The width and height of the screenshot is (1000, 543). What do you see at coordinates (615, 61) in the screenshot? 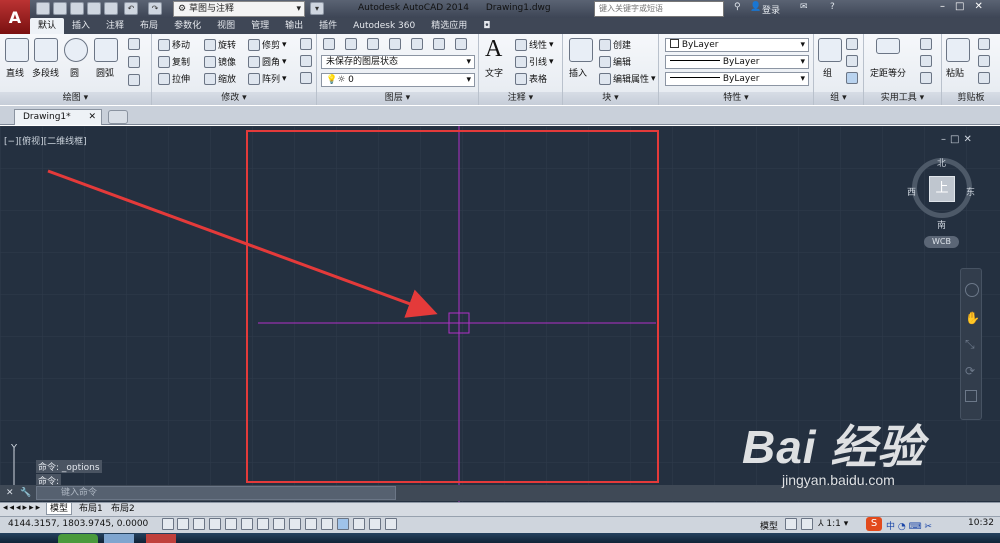
I see `edit-block-button: 编辑` at bounding box center [615, 61].